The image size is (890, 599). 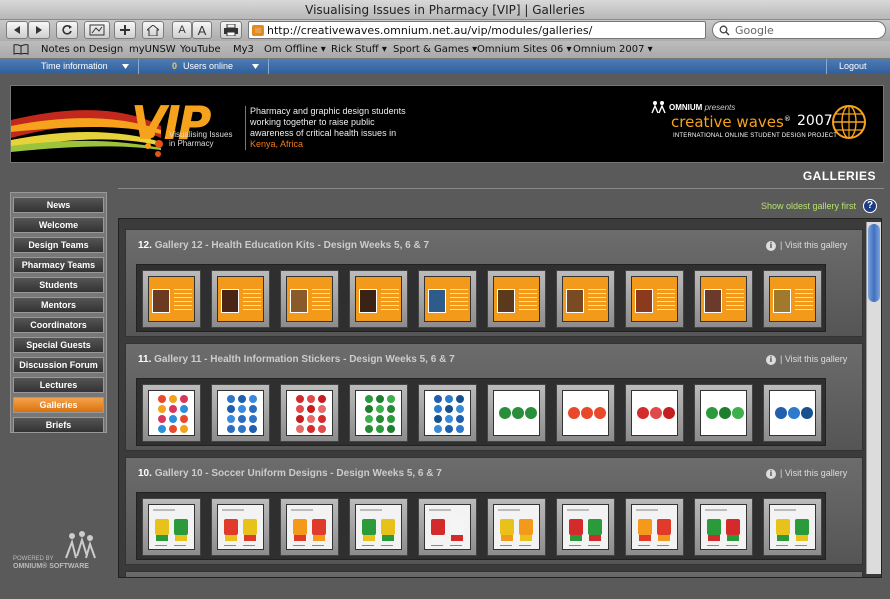 What do you see at coordinates (21, 49) in the screenshot?
I see `bookmarks-book-icon` at bounding box center [21, 49].